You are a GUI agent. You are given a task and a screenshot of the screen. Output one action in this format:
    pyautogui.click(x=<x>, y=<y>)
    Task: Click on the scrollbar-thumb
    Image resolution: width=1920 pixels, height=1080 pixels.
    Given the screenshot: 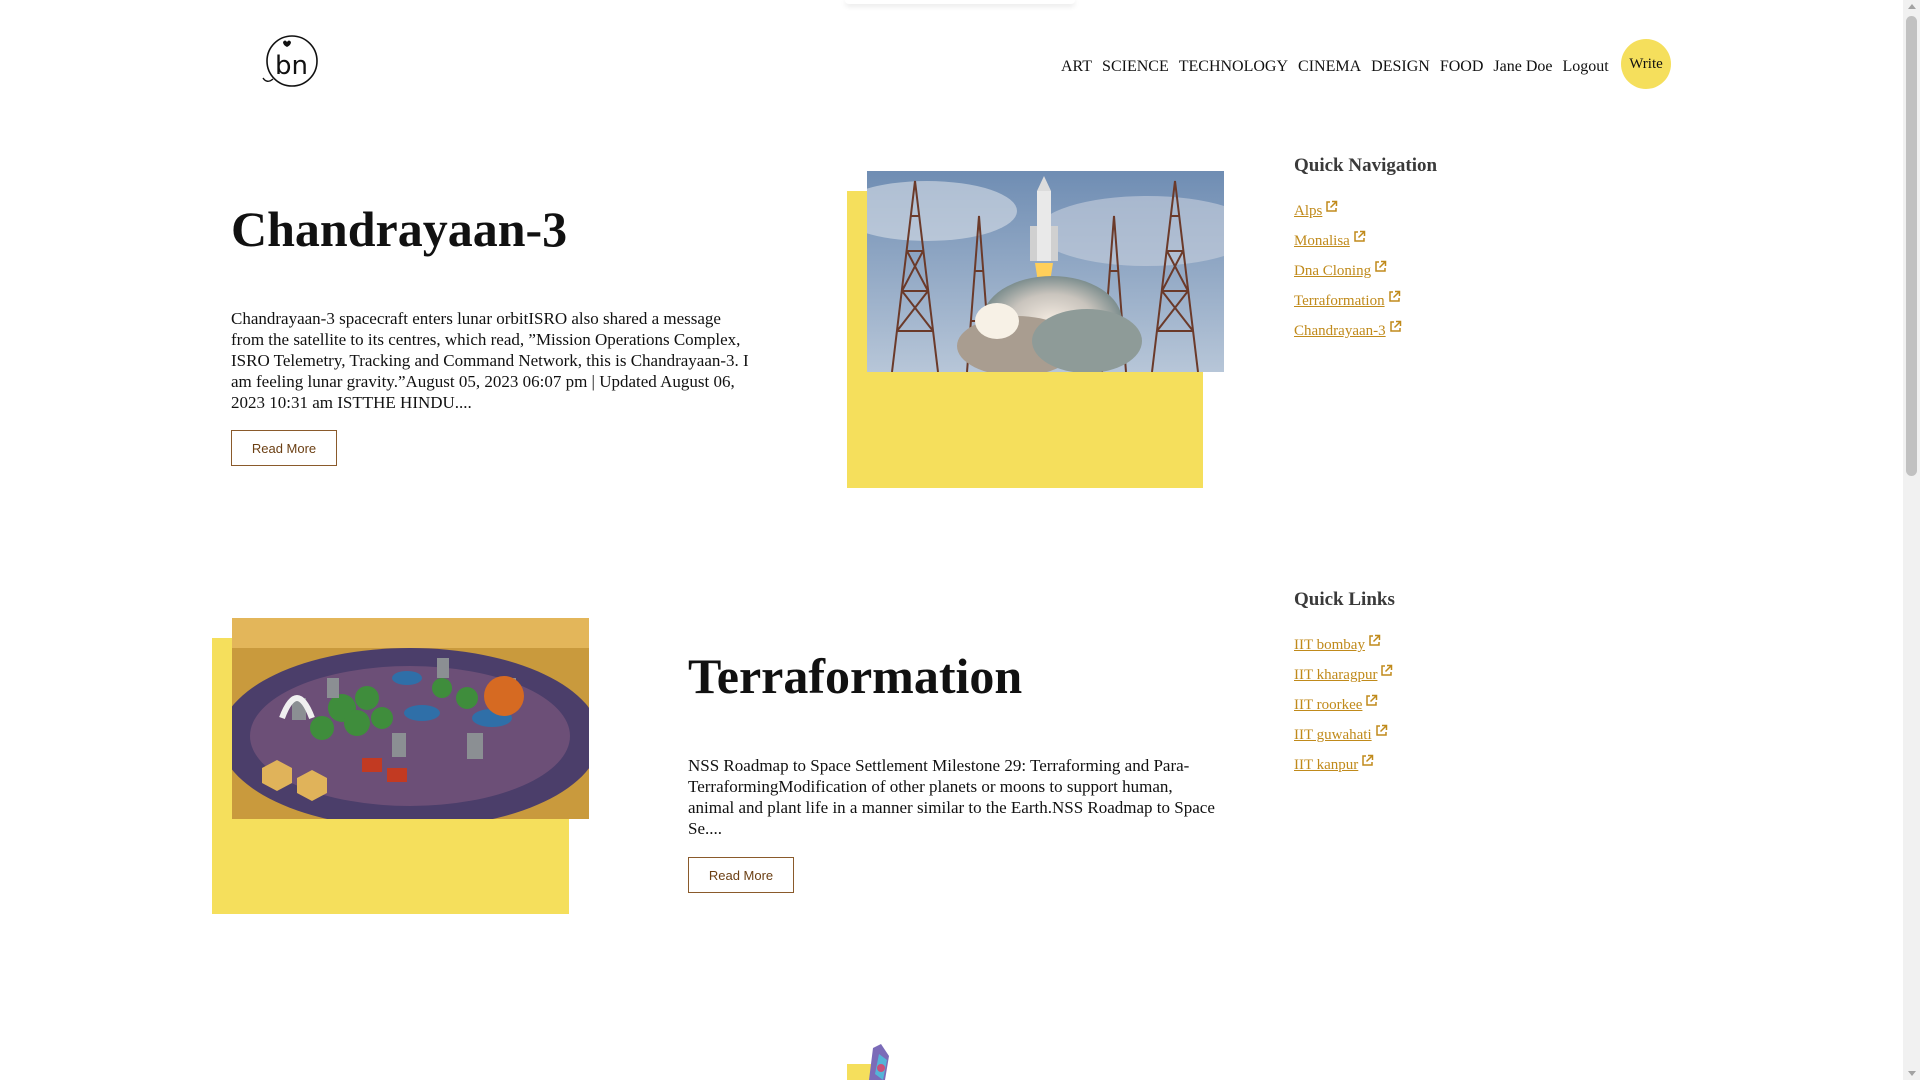 What is the action you would take?
    pyautogui.click(x=1911, y=246)
    